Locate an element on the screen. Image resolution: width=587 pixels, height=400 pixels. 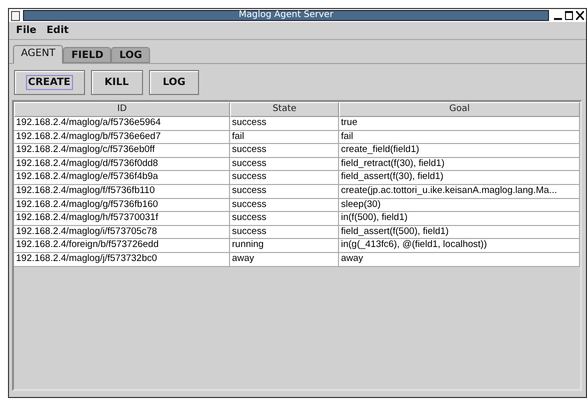
window-title: Maglog Agent Server is located at coordinates (286, 15).